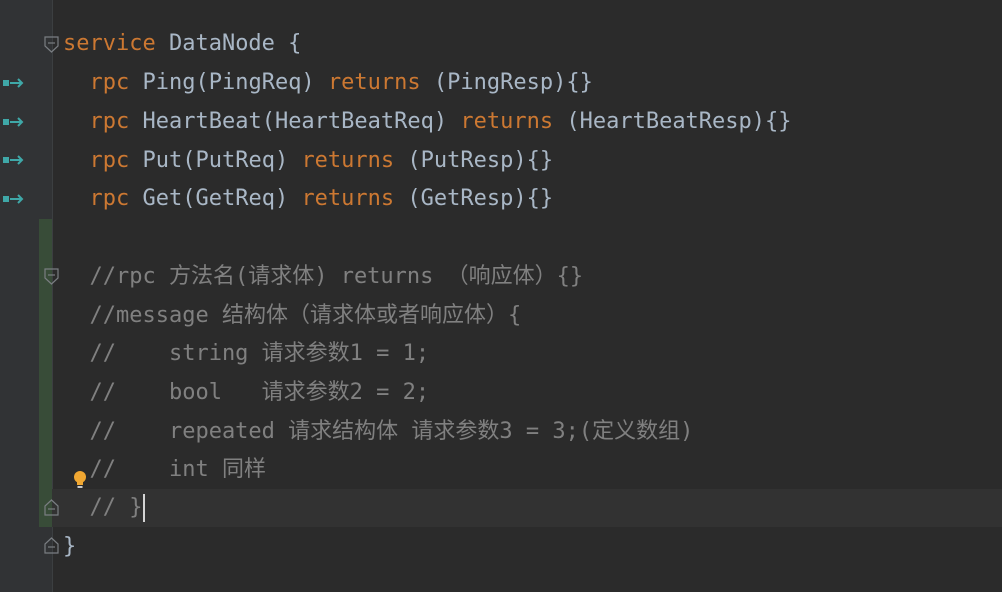 This screenshot has width=1002, height=592. I want to click on rpc-response: (PutResp){}, so click(474, 160).